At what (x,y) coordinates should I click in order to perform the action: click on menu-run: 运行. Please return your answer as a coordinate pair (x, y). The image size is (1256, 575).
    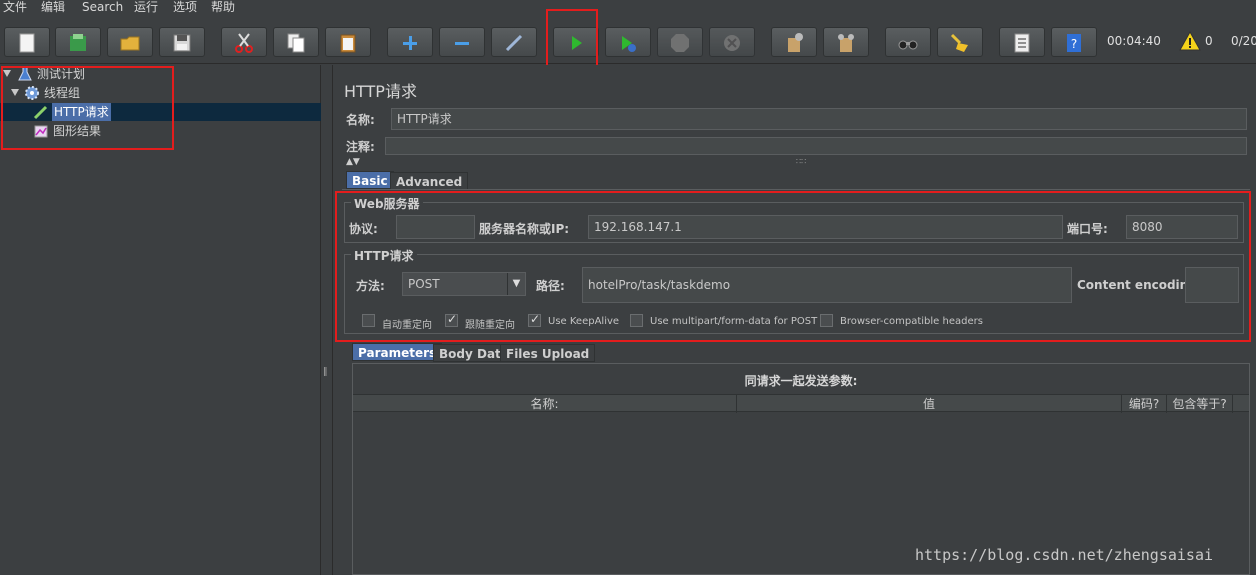
    Looking at the image, I should click on (146, 7).